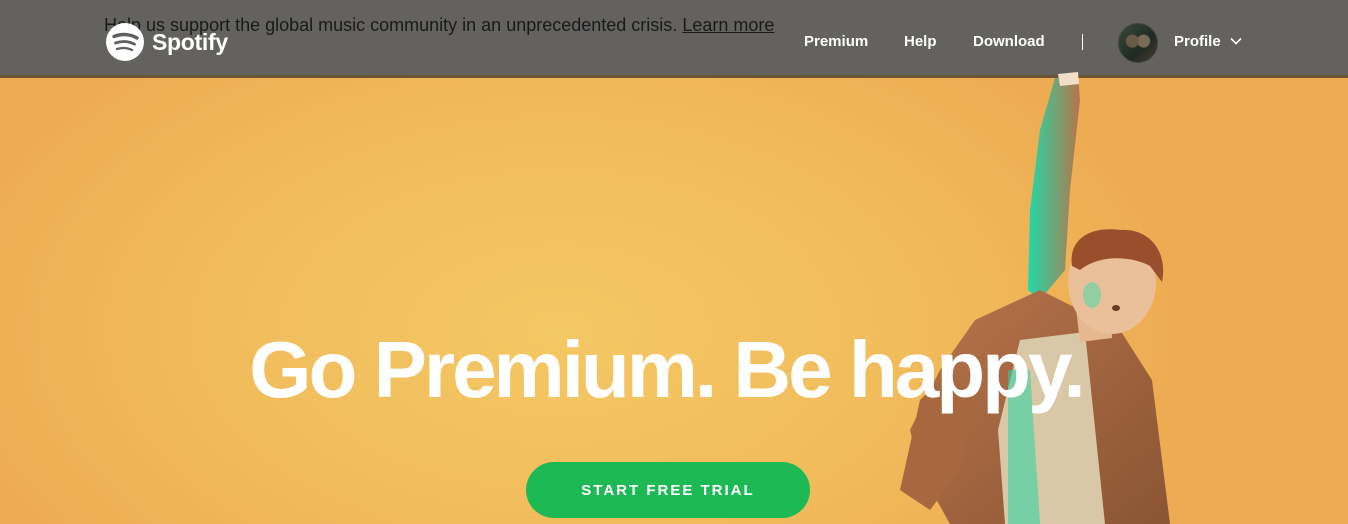 The width and height of the screenshot is (1348, 524). I want to click on profile-menu: Profile, so click(1208, 41).